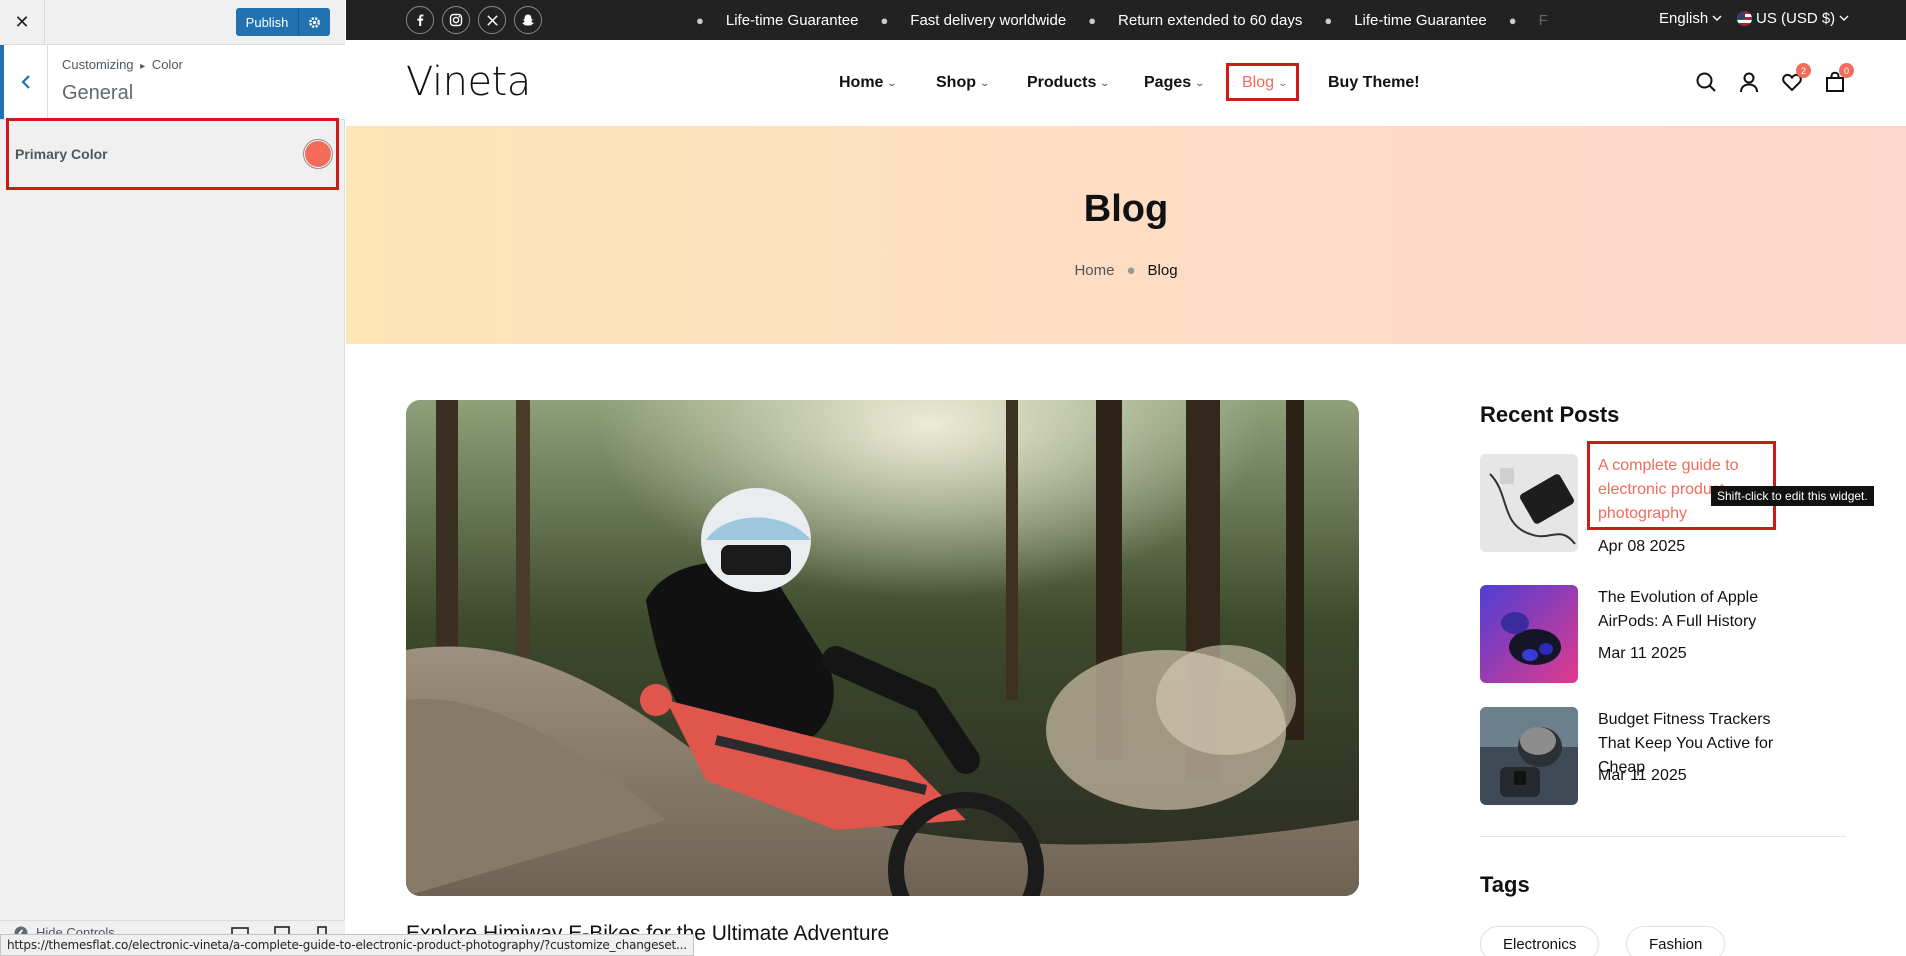  I want to click on edit-widget-tooltip: Shift-click to edit this widget., so click(1792, 496).